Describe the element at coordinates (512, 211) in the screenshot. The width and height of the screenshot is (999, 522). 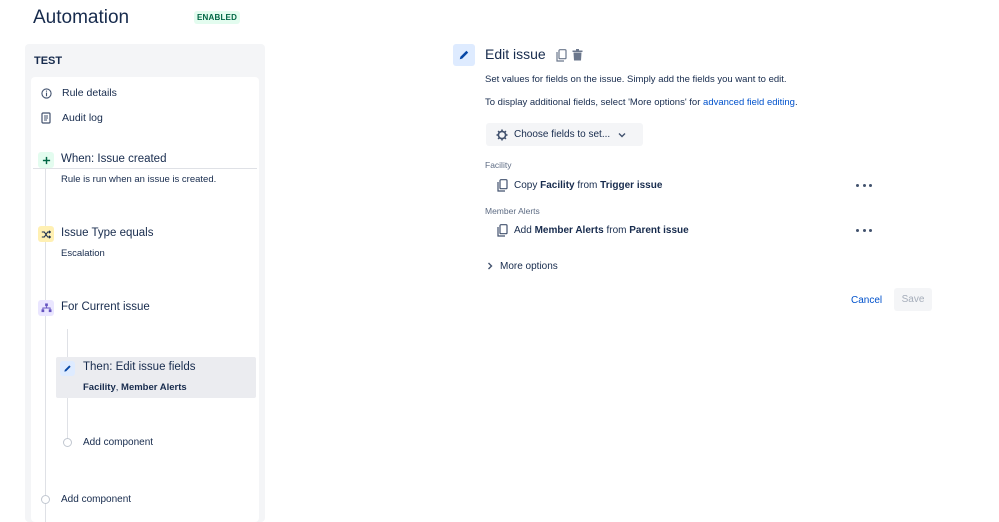
I see `member-alerts-field-label: Member Alerts` at that location.